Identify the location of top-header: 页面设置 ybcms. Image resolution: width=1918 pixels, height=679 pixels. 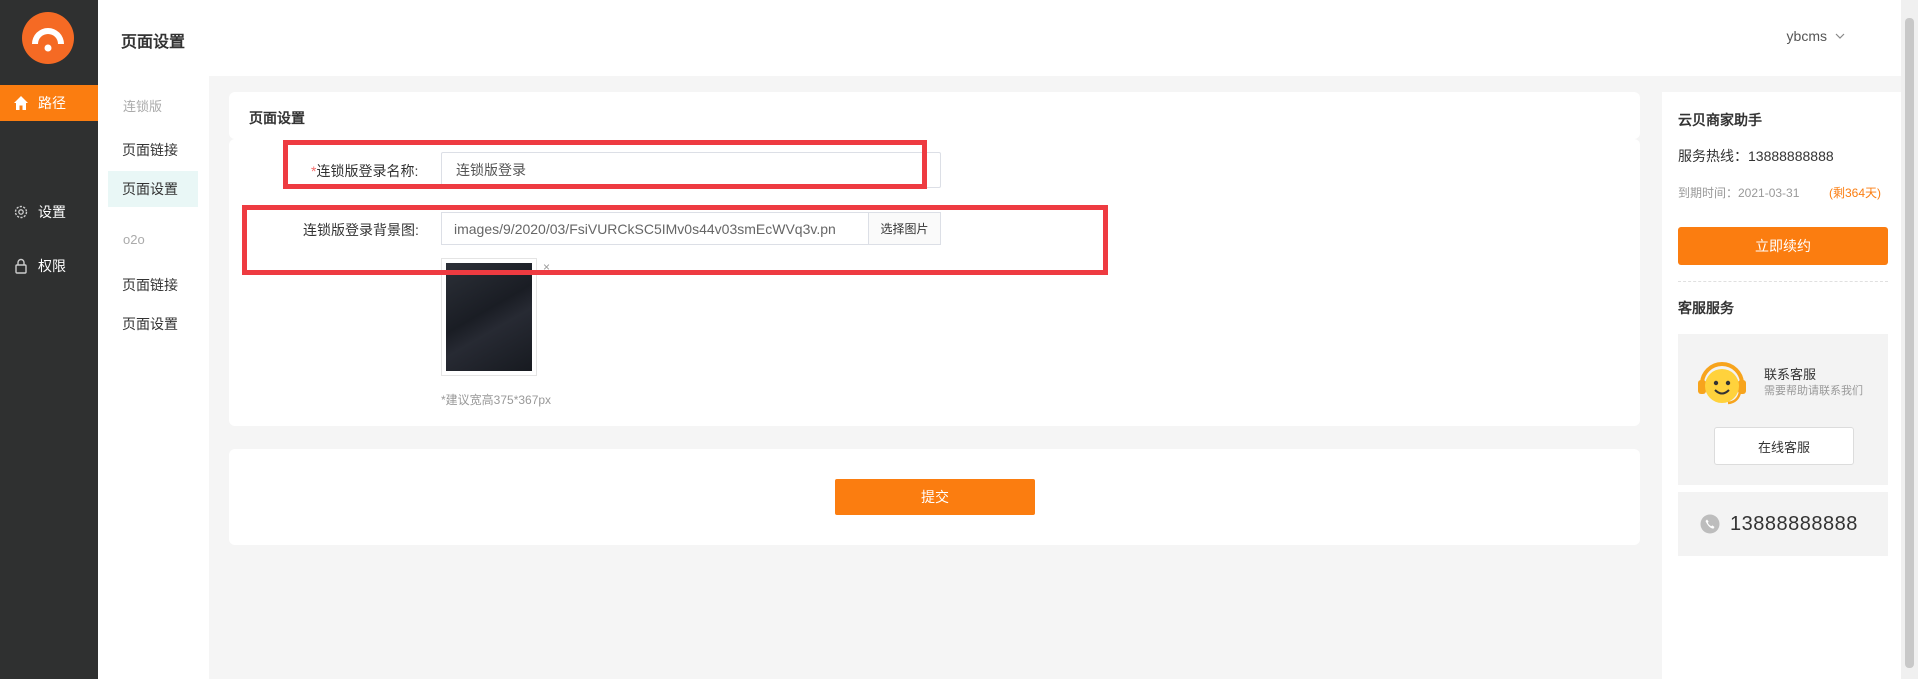
(999, 38).